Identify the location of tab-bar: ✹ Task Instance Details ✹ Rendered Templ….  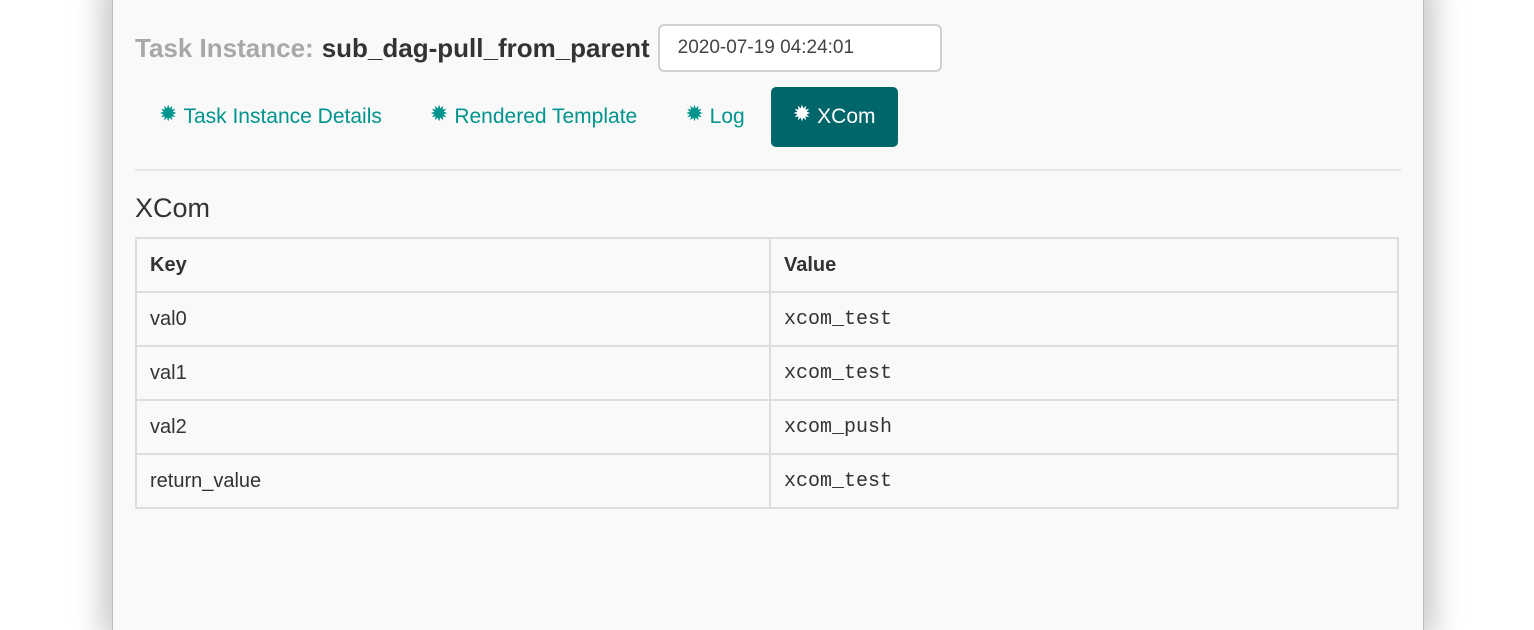
(516, 117).